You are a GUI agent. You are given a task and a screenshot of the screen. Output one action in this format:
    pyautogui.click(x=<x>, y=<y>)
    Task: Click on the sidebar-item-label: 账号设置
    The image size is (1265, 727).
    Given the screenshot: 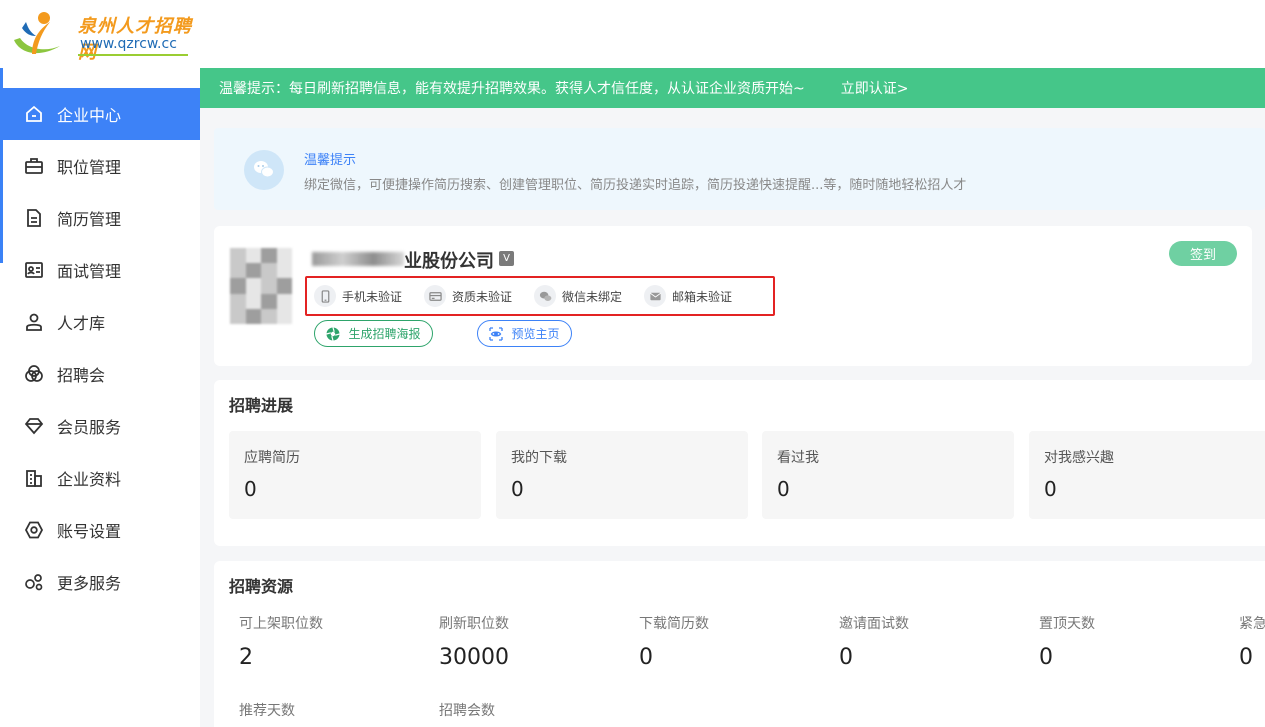 What is the action you would take?
    pyautogui.click(x=89, y=531)
    